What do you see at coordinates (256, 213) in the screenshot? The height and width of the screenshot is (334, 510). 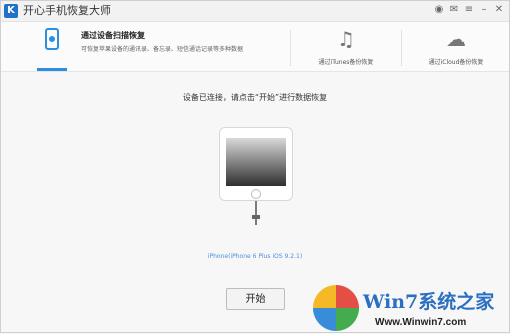 I see `cable-icon` at bounding box center [256, 213].